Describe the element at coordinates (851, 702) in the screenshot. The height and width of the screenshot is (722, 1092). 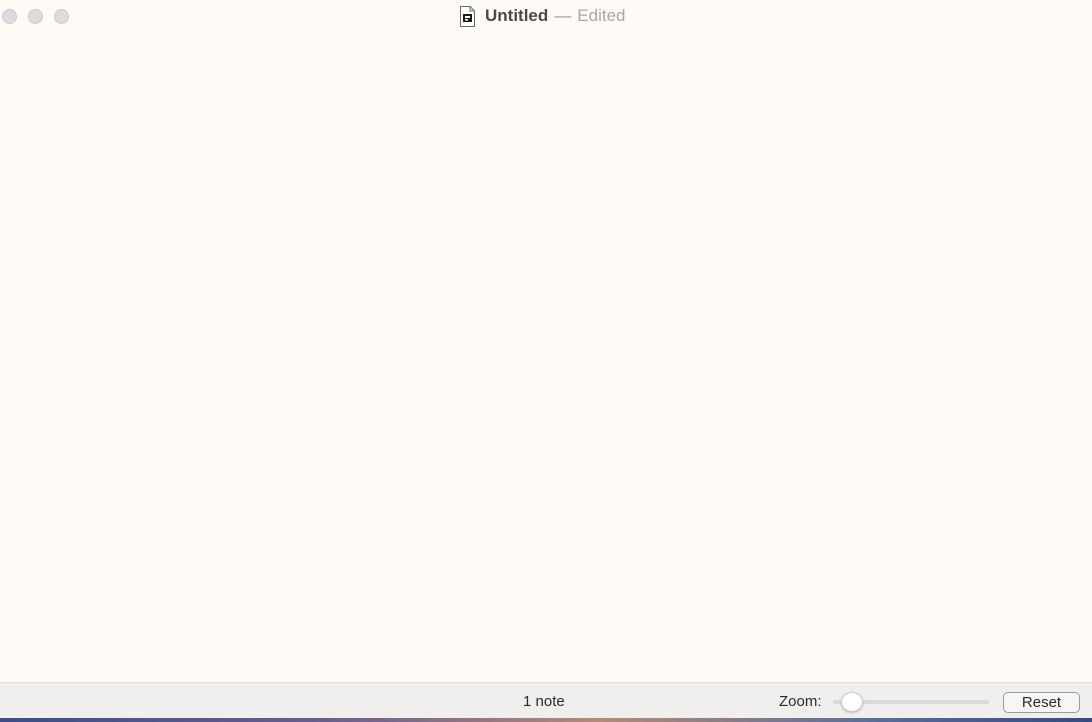
I see `zoom-slider-thumb` at that location.